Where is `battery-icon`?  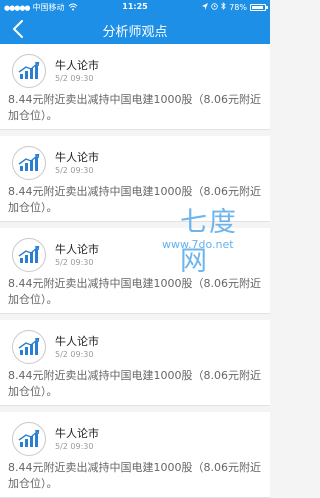
battery-icon is located at coordinates (259, 7).